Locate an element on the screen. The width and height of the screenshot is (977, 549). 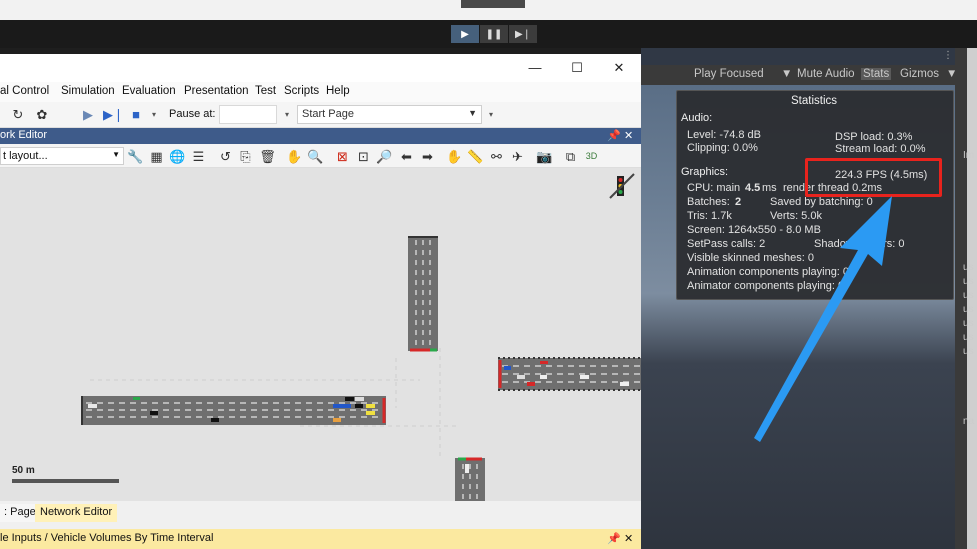
simulation-toolbar: ↻ ✿ ▶ ▶❘ ■ ▾ Pause at: ▾ Start Page ▼ ▾ is located at coordinates (320, 115).